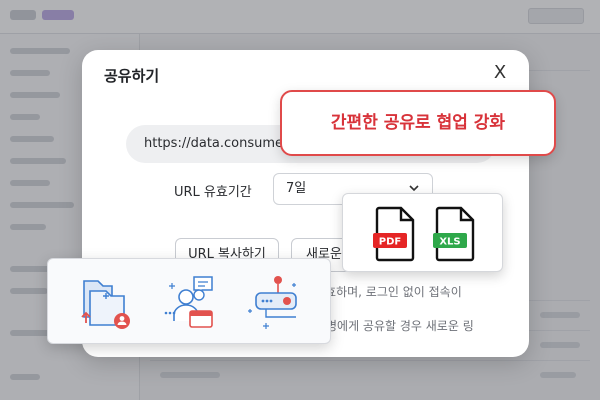  I want to click on xls-label: XLS, so click(449, 242).